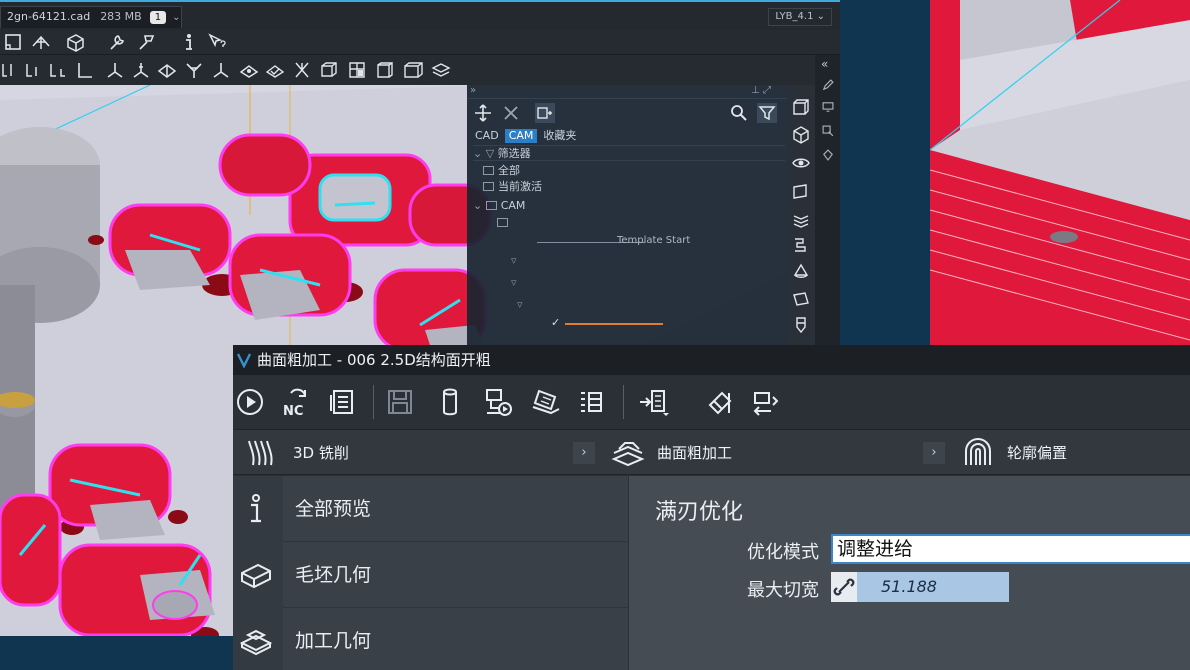 The height and width of the screenshot is (670, 1190). Describe the element at coordinates (296, 402) in the screenshot. I see `nc-regenerate-icon: NC` at that location.